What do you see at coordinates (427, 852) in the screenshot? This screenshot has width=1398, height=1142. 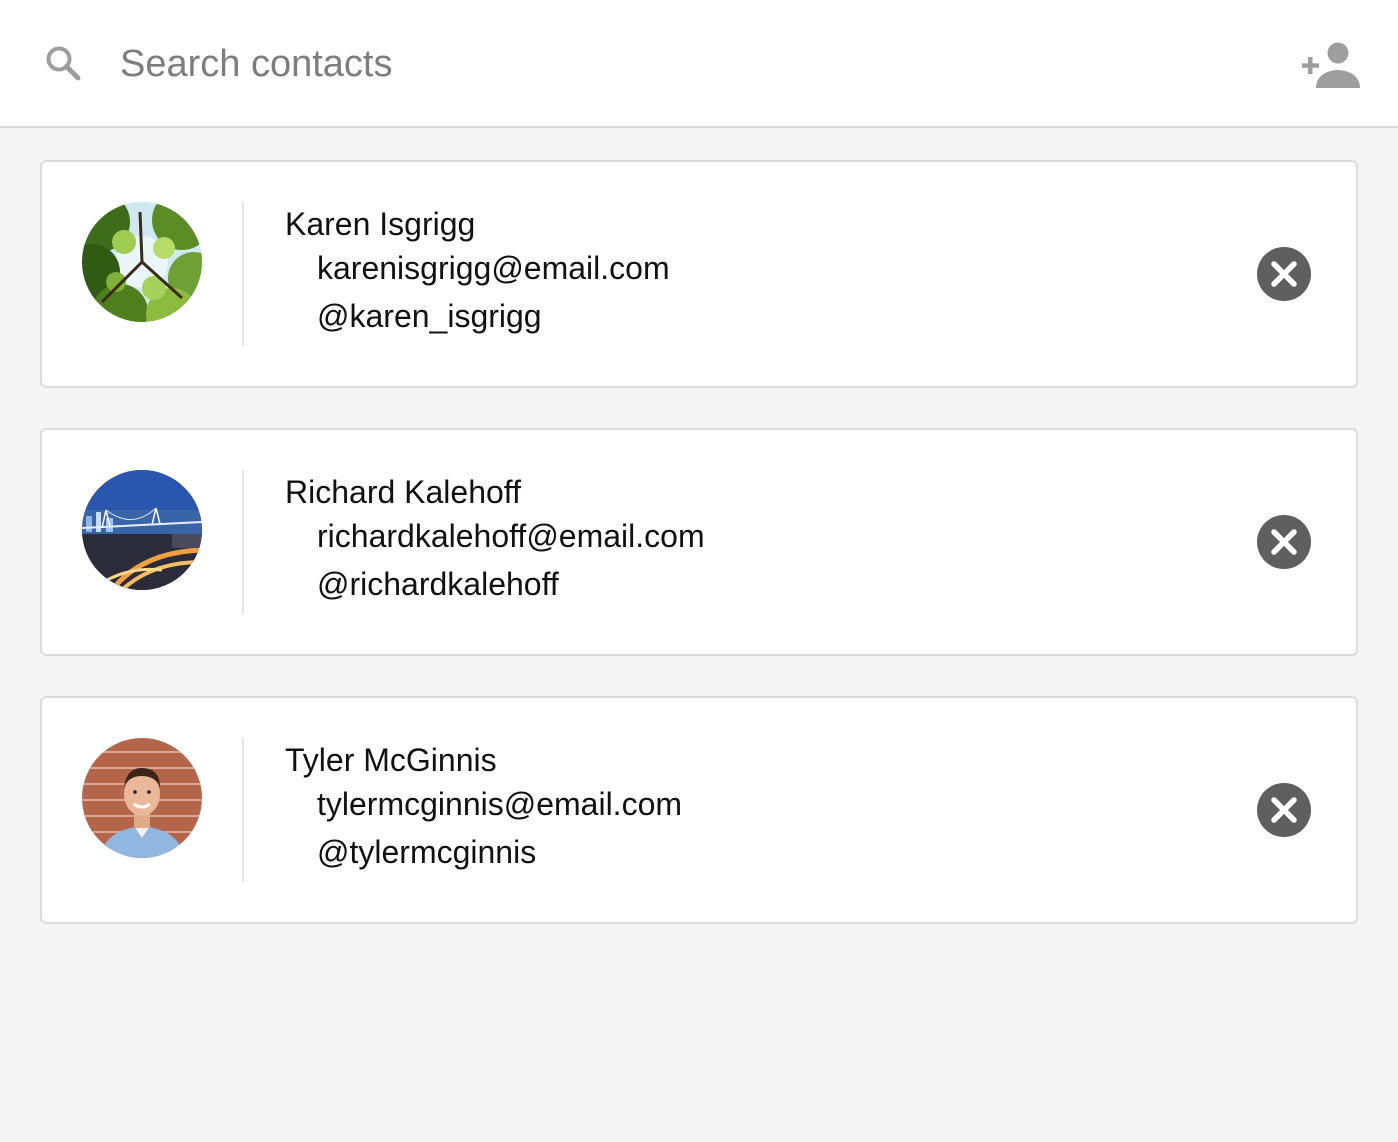 I see `contact-handle: @tylermcginnis` at bounding box center [427, 852].